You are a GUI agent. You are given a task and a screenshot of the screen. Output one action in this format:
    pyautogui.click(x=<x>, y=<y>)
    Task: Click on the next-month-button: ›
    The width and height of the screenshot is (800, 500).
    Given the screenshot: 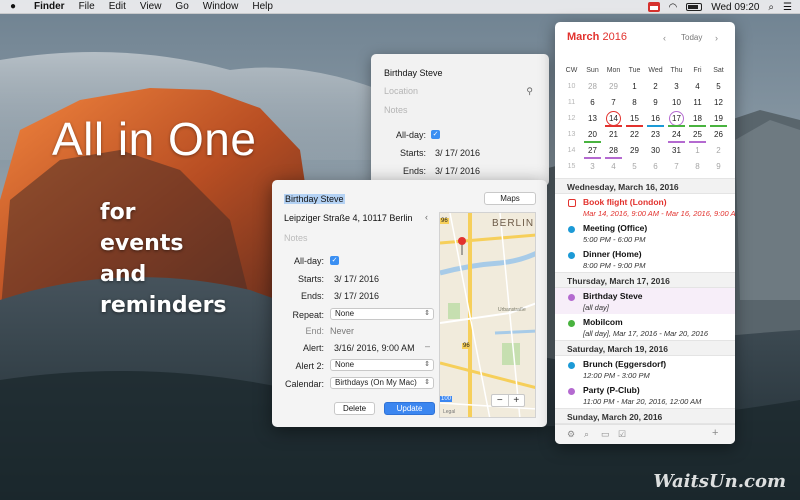 What is the action you would take?
    pyautogui.click(x=716, y=38)
    